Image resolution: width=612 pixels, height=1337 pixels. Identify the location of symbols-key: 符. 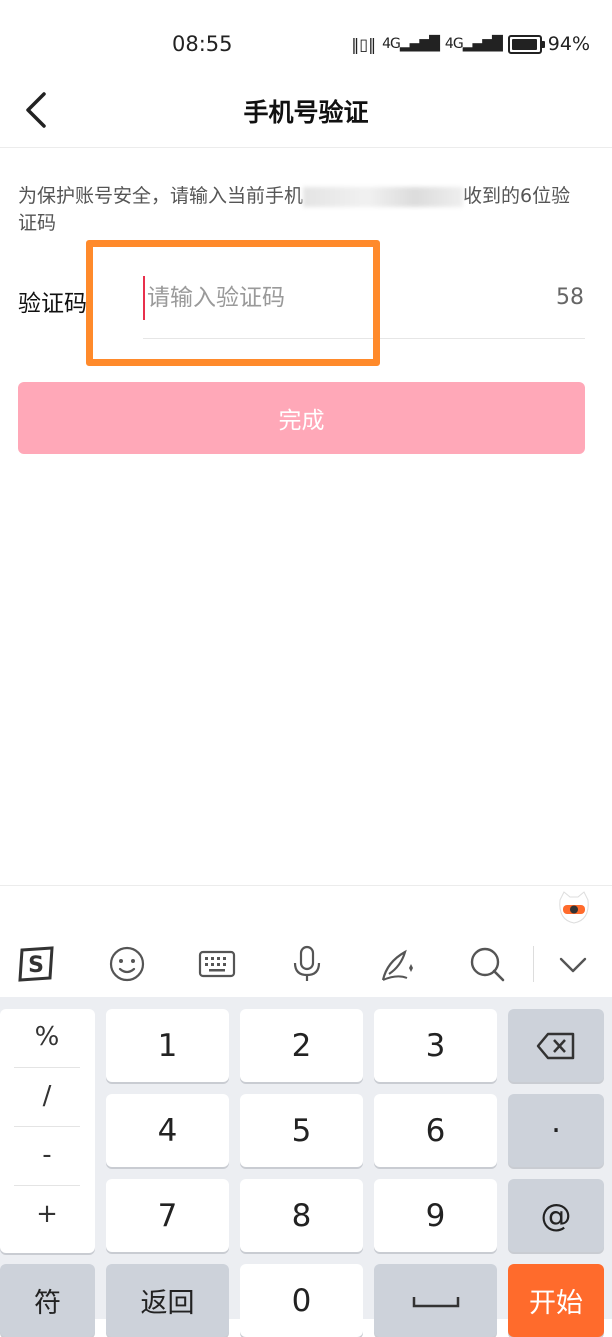
(47, 1300).